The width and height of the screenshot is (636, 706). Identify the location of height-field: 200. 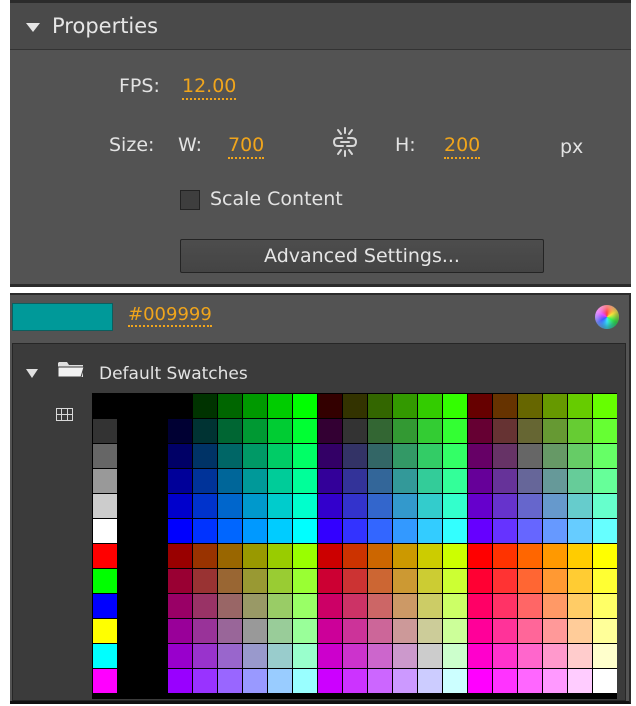
(462, 146).